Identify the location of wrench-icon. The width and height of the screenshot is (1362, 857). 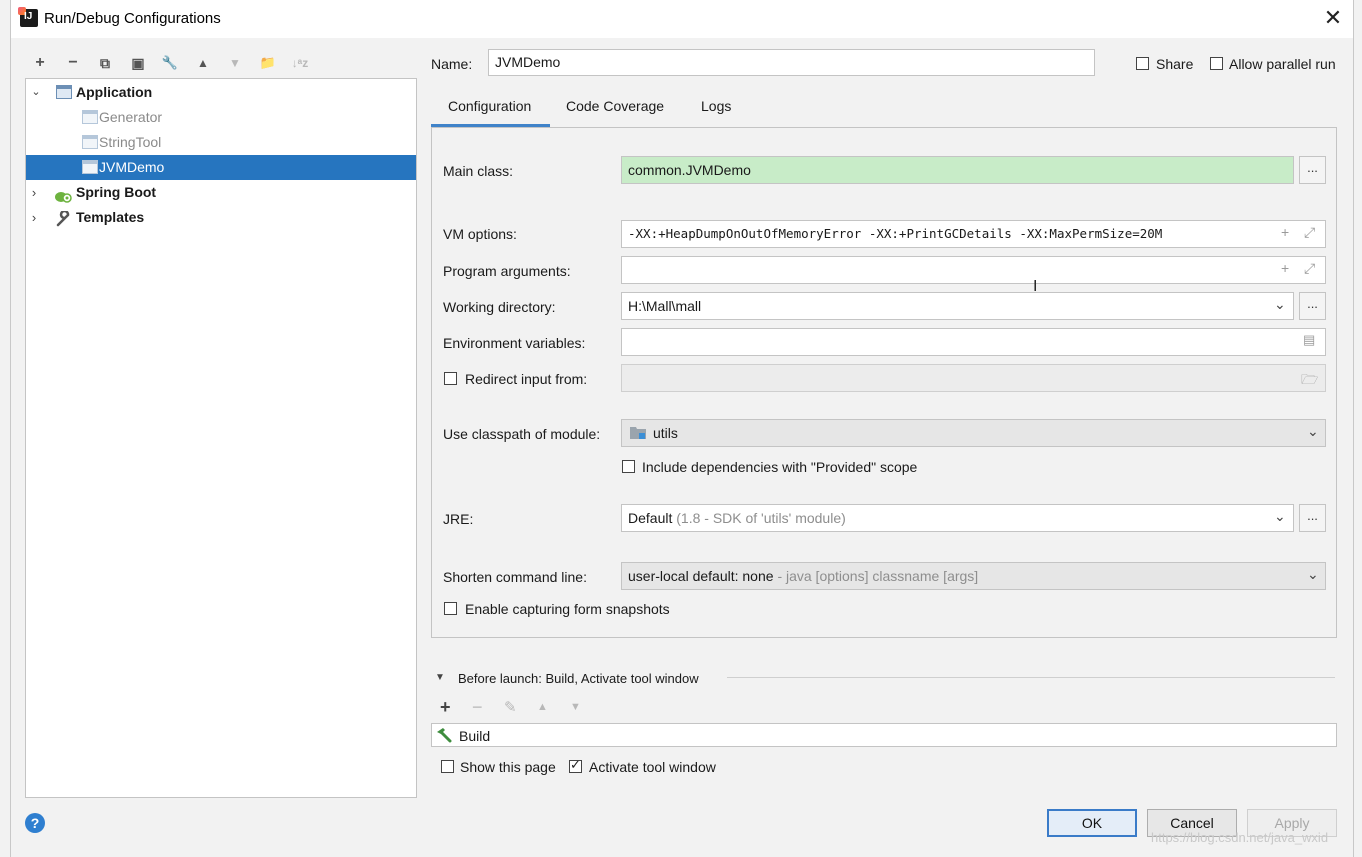
(64, 218).